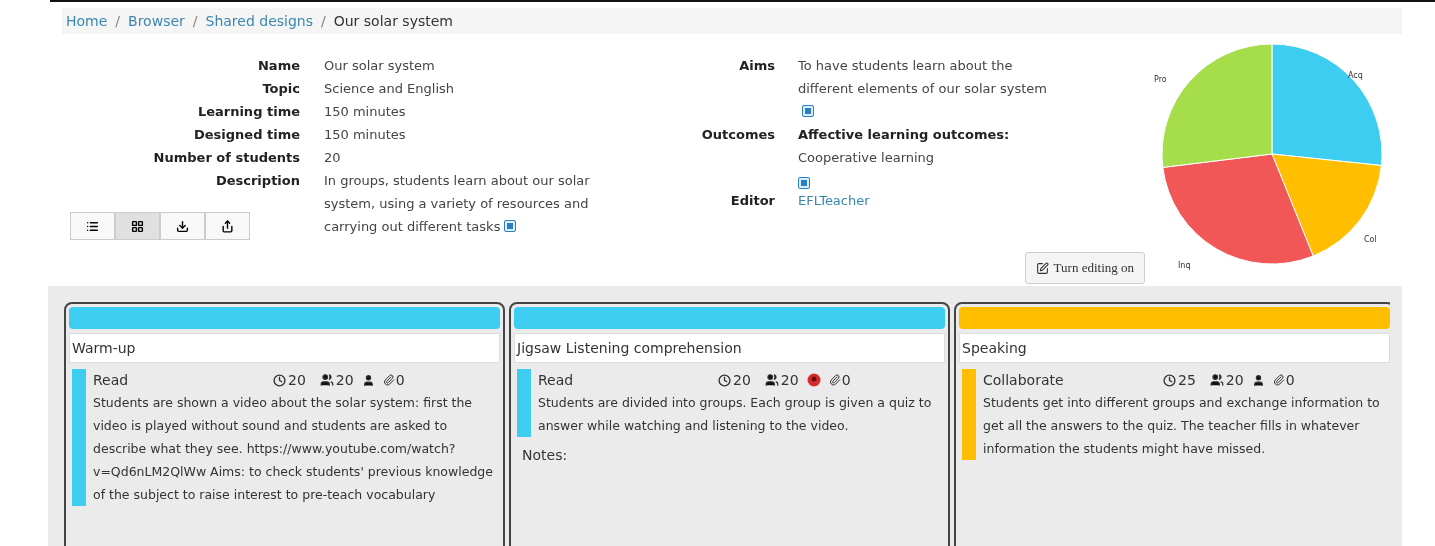 This screenshot has height=546, width=1435. I want to click on grid-icon, so click(137, 226).